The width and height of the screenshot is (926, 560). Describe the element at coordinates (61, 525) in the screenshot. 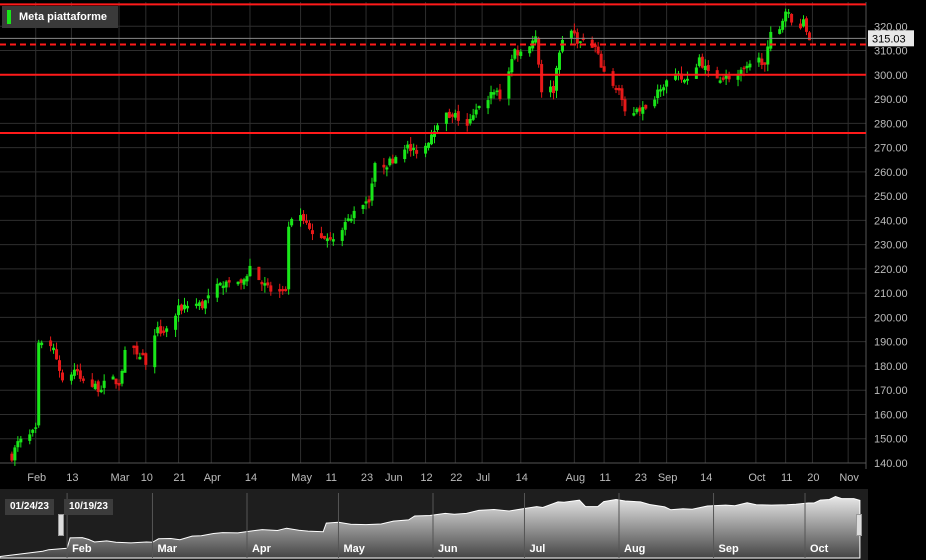

I see `range-start-handle` at that location.